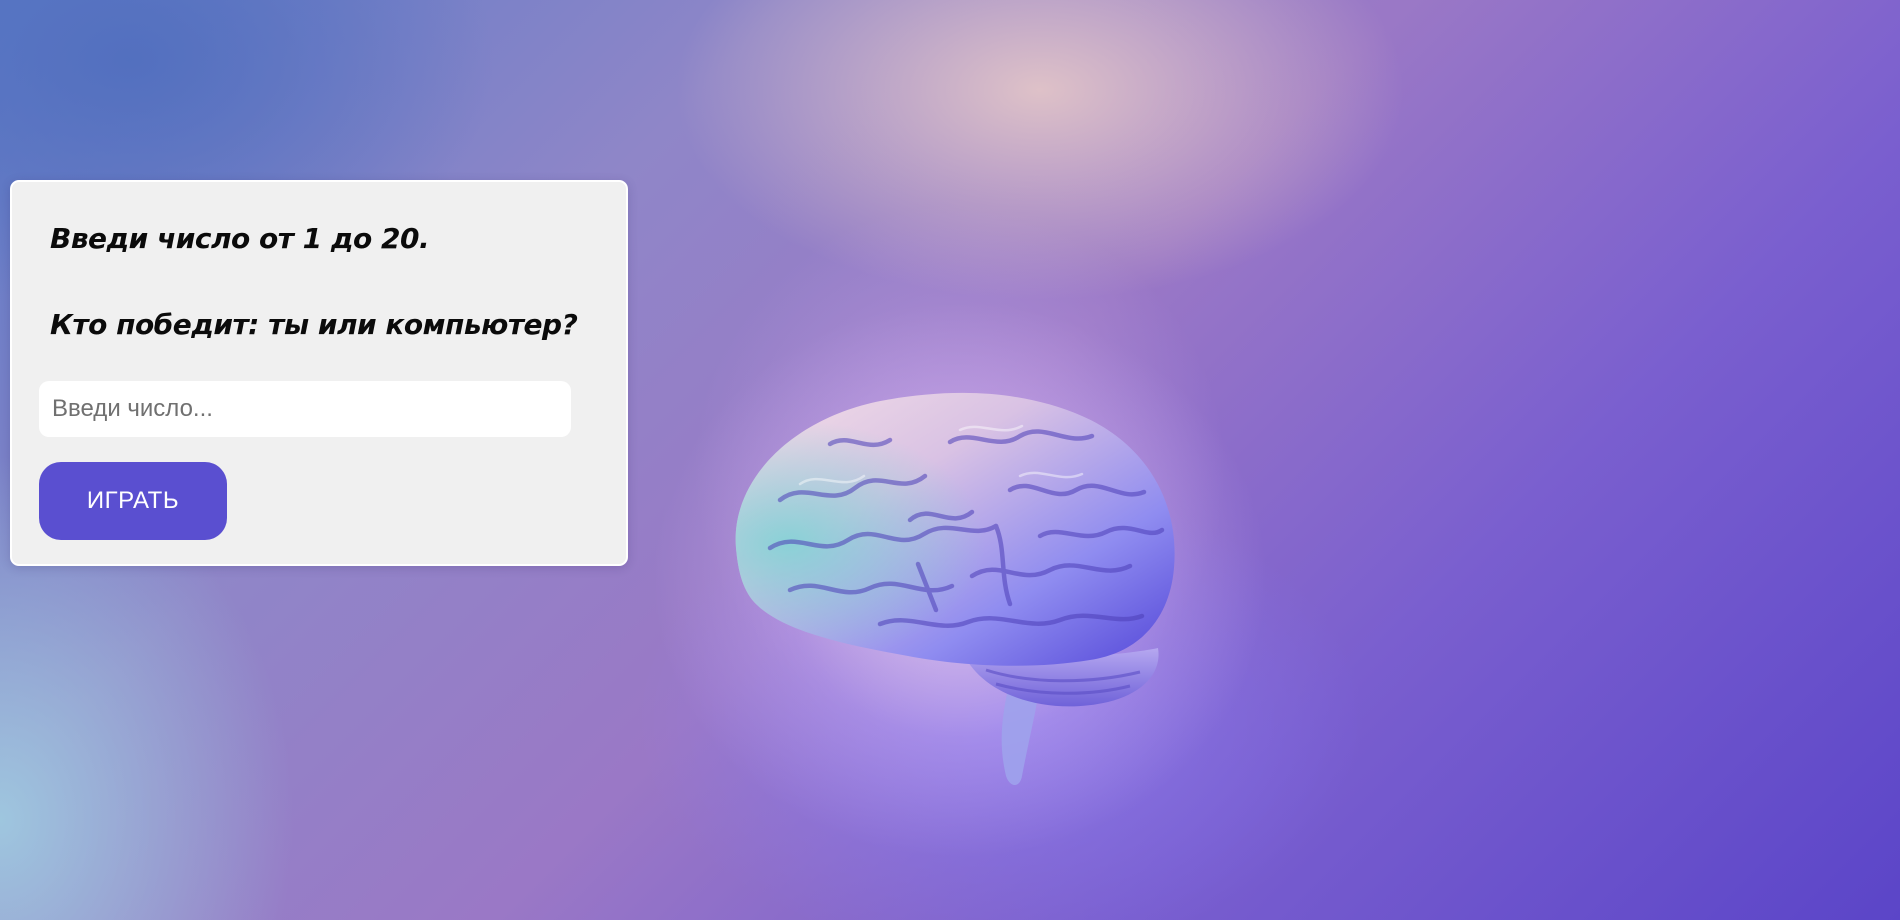  I want to click on brain-icon, so click(955, 588).